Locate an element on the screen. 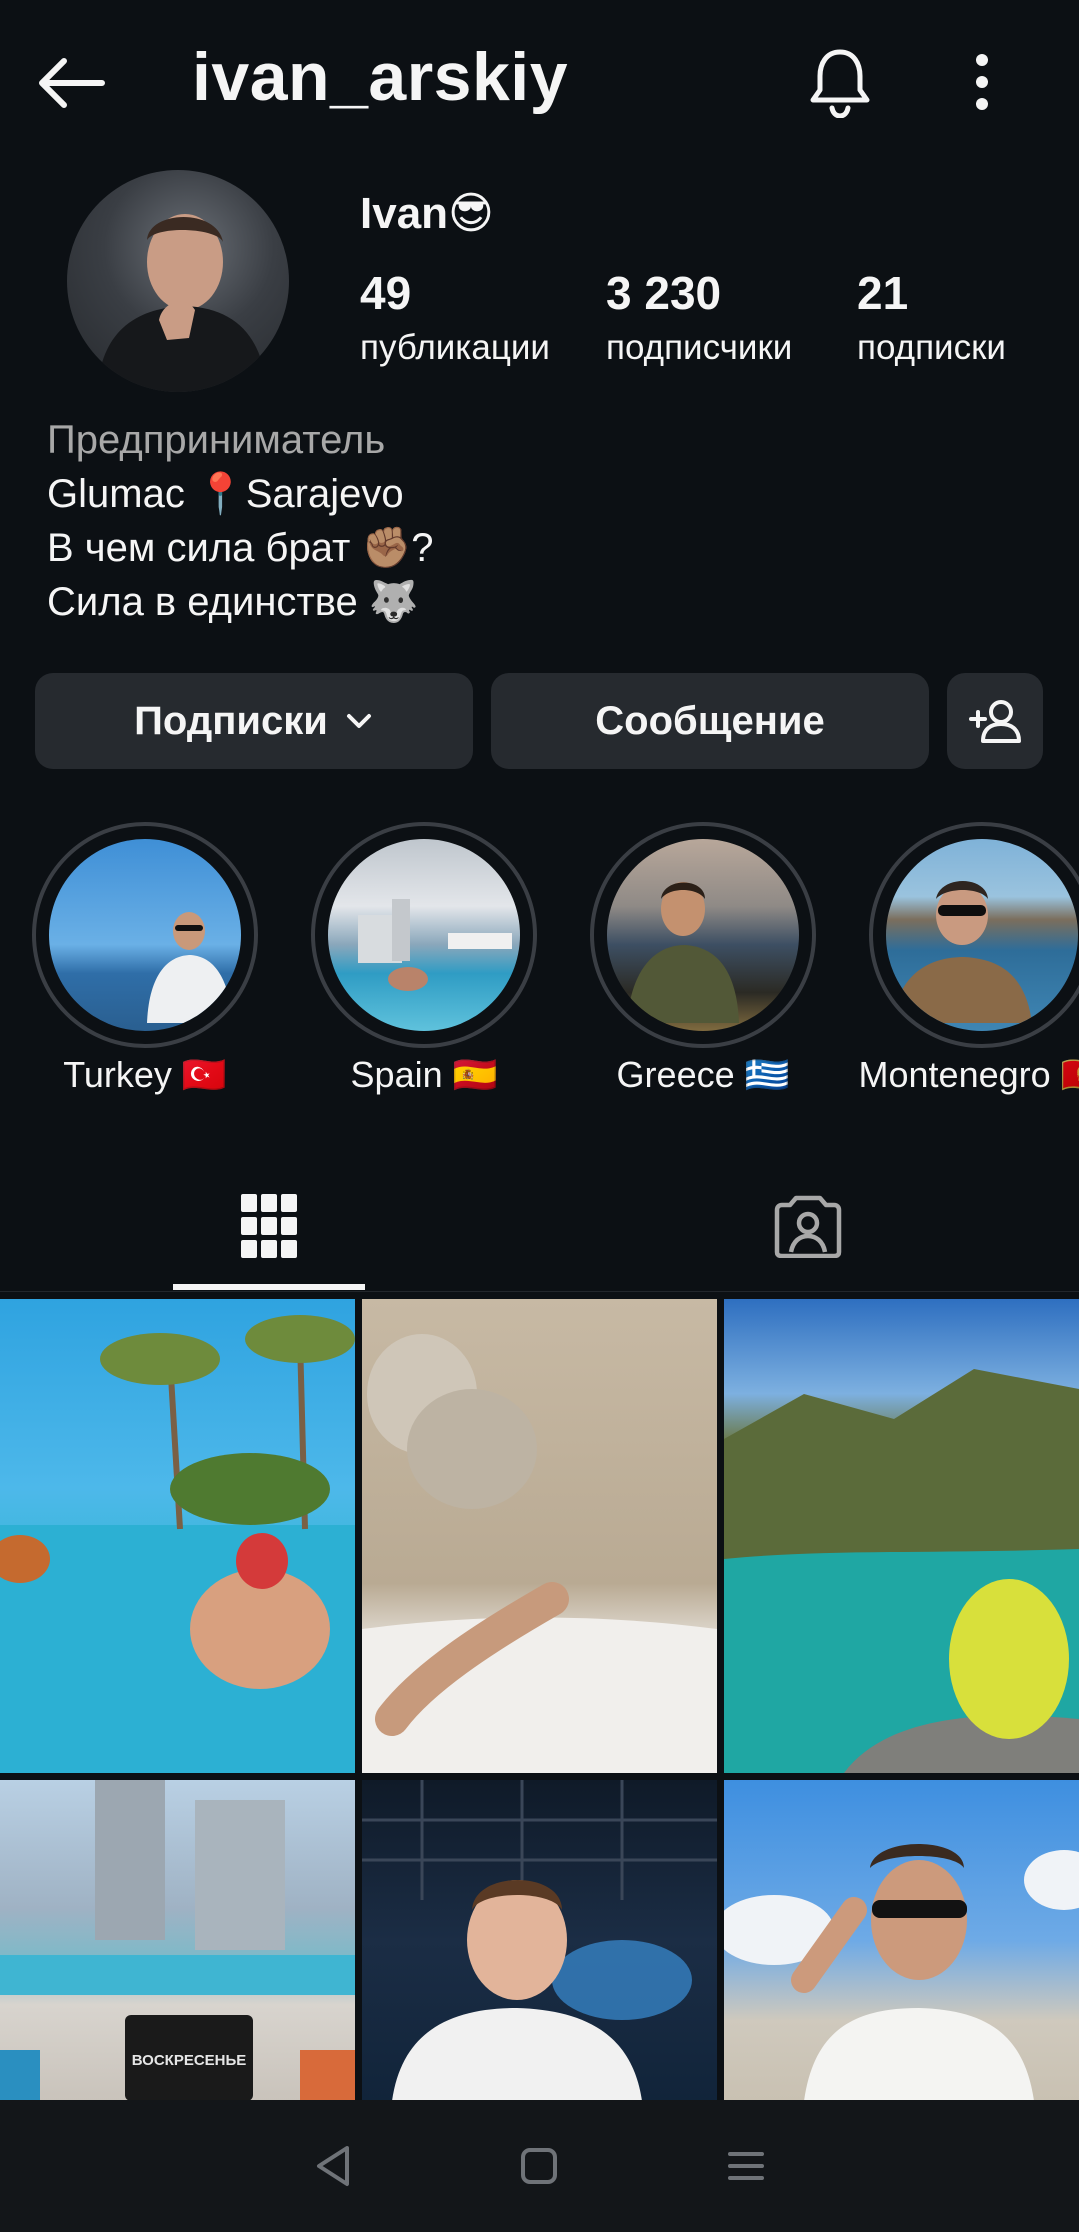  following-label: подписки is located at coordinates (931, 347).